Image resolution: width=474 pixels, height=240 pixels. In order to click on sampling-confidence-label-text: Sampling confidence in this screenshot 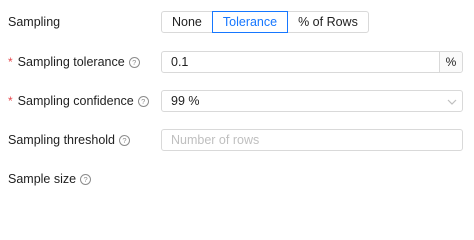, I will do `click(75, 101)`.